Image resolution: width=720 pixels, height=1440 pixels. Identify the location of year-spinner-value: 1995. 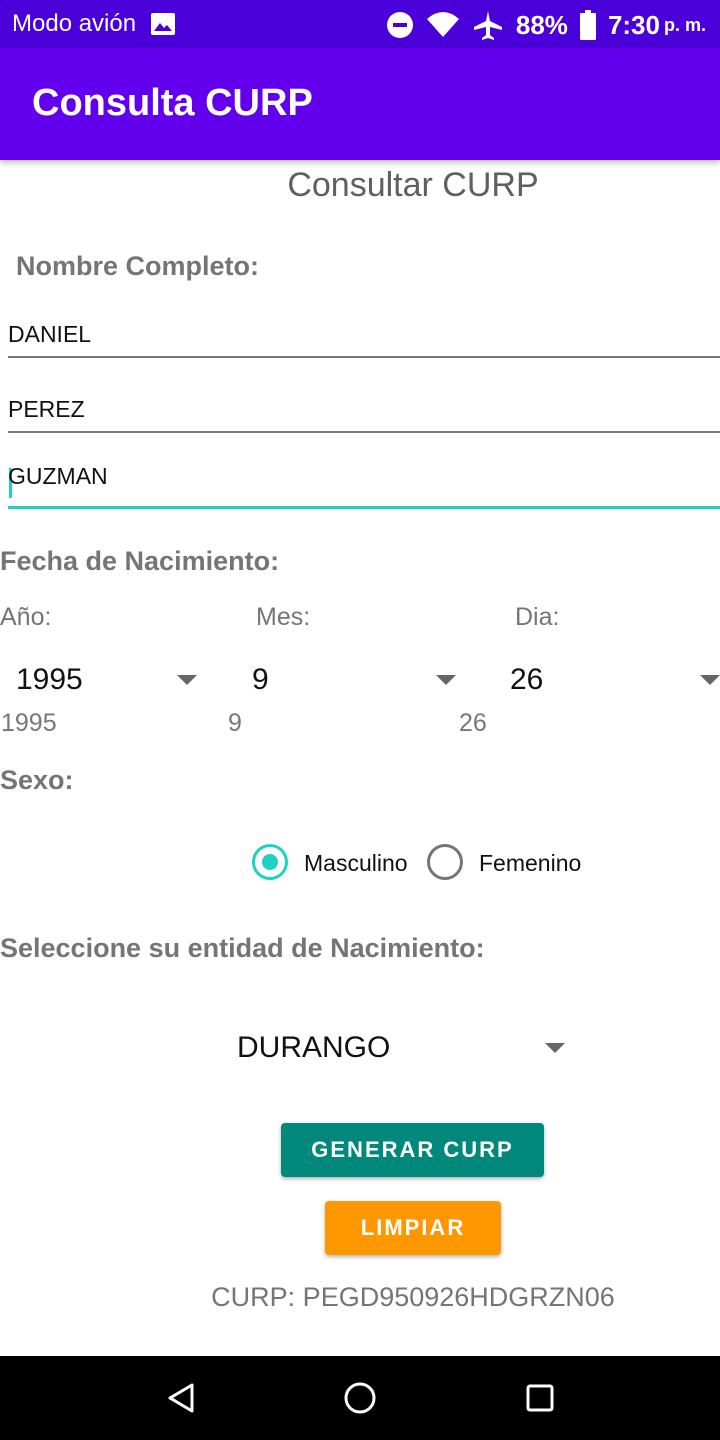
(49, 679).